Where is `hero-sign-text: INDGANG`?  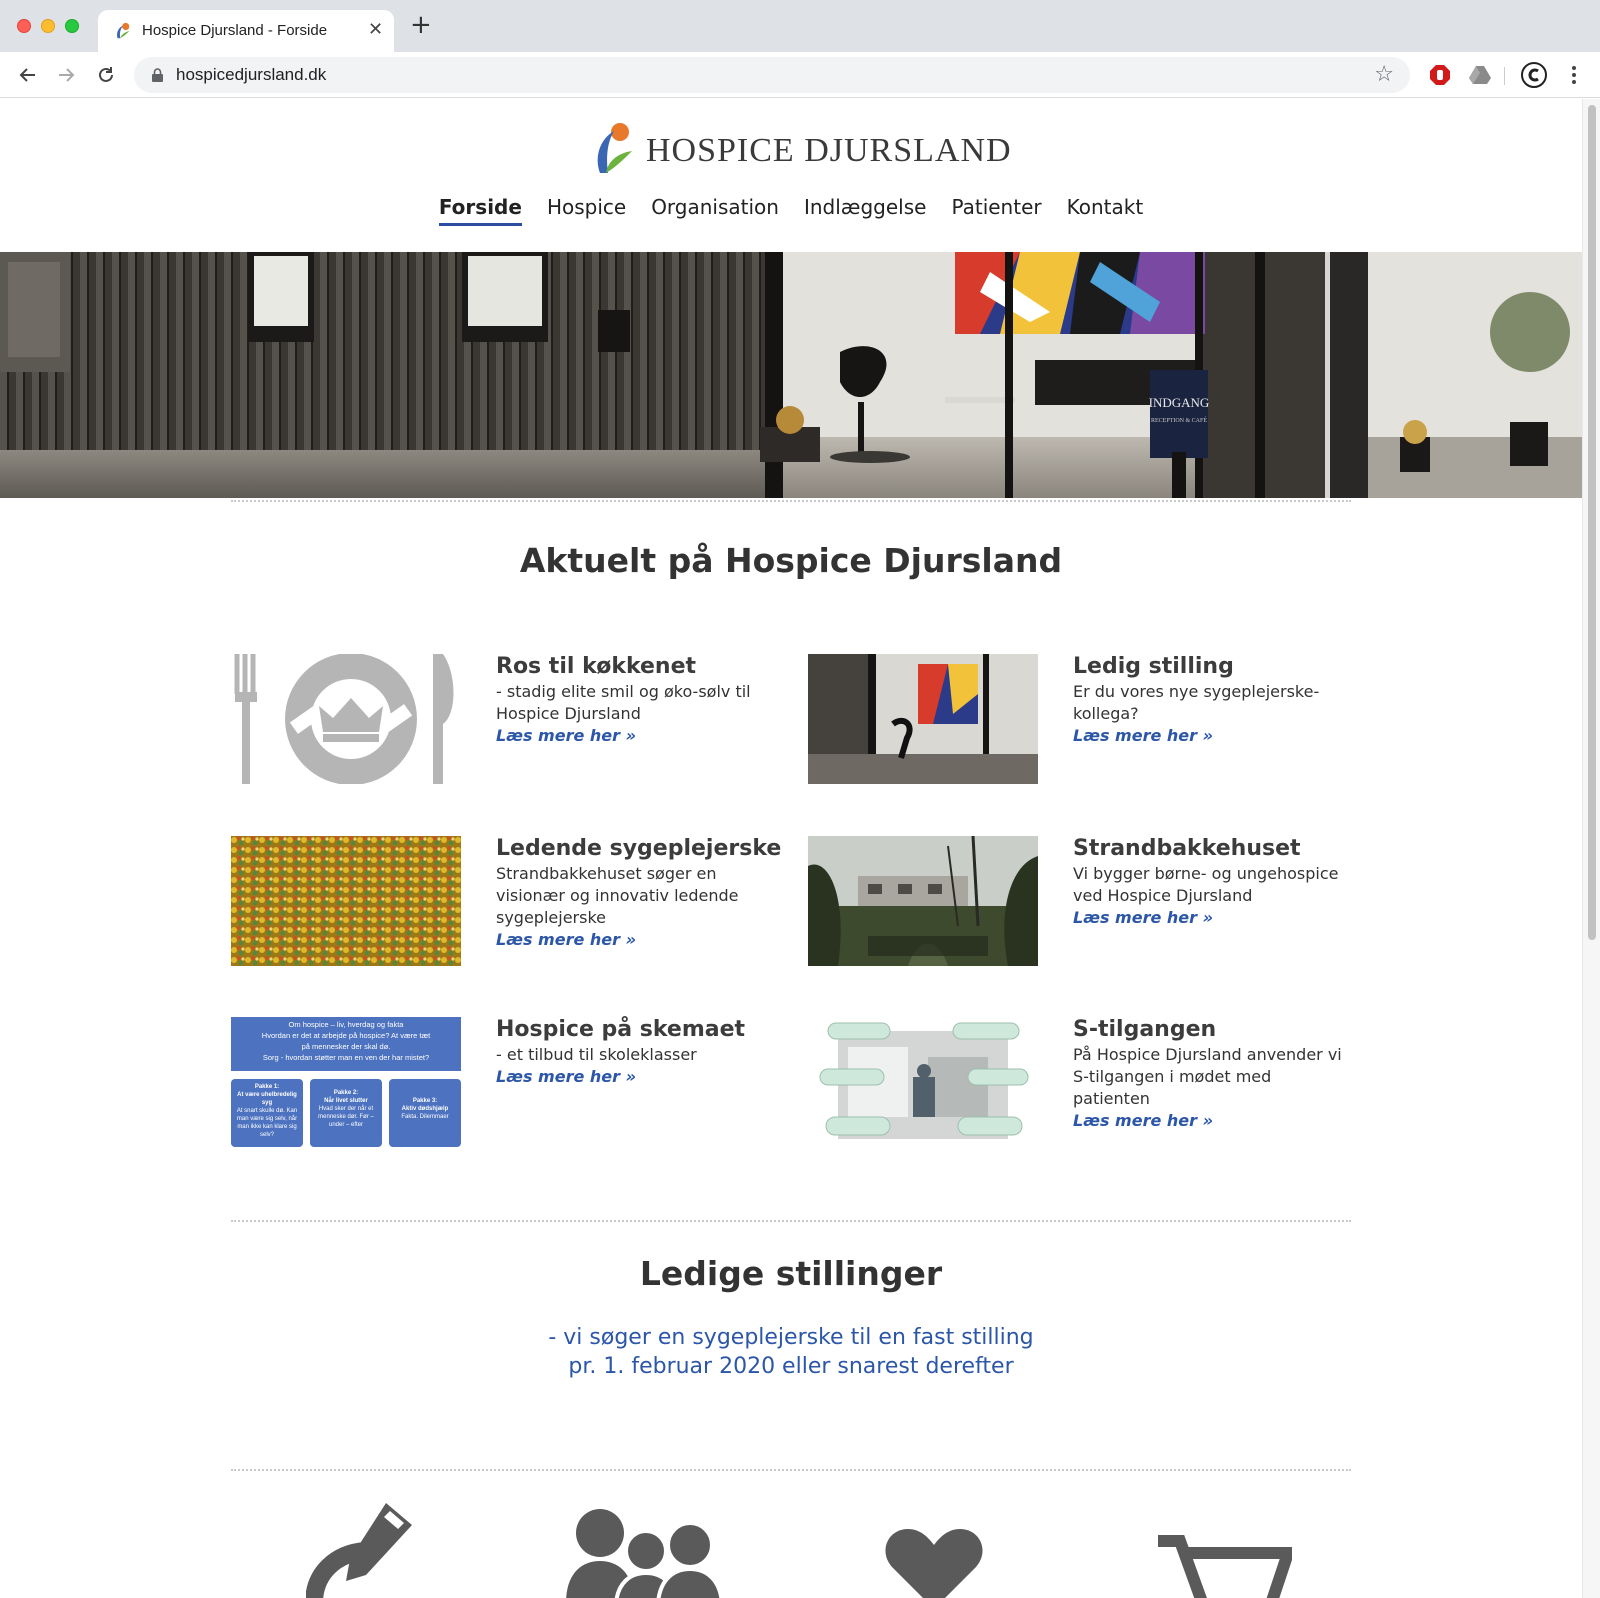
hero-sign-text: INDGANG is located at coordinates (1179, 402).